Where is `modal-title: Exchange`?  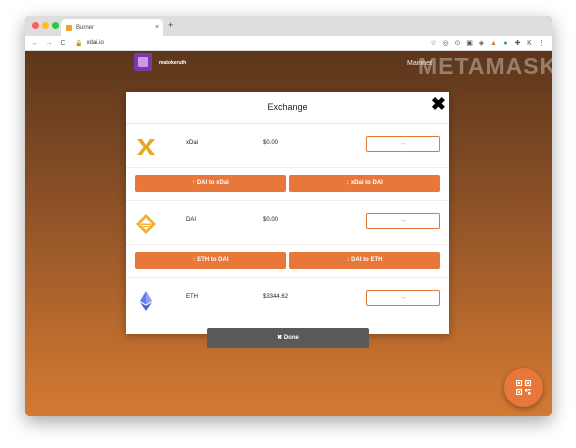 modal-title: Exchange is located at coordinates (287, 107).